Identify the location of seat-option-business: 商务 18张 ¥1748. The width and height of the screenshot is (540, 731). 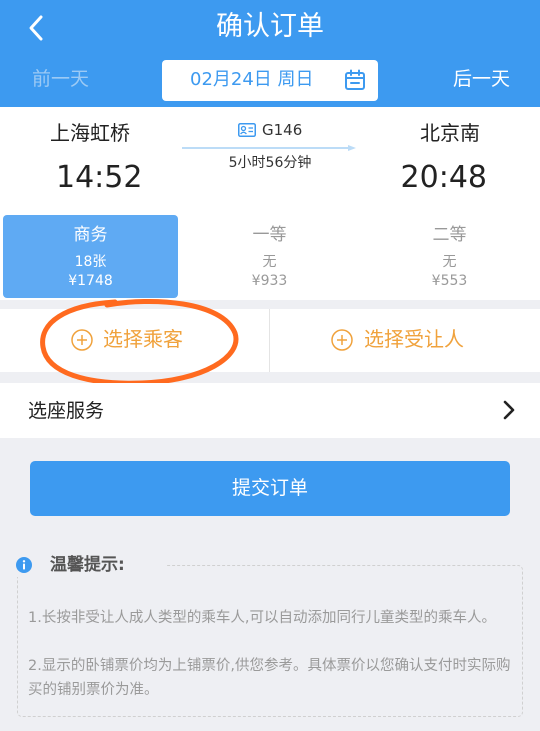
(90, 256).